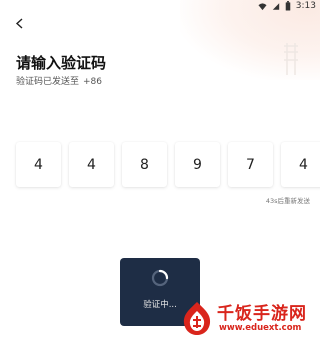  Describe the element at coordinates (287, 201) in the screenshot. I see `resend-countdown: 43s后重新发送` at that location.